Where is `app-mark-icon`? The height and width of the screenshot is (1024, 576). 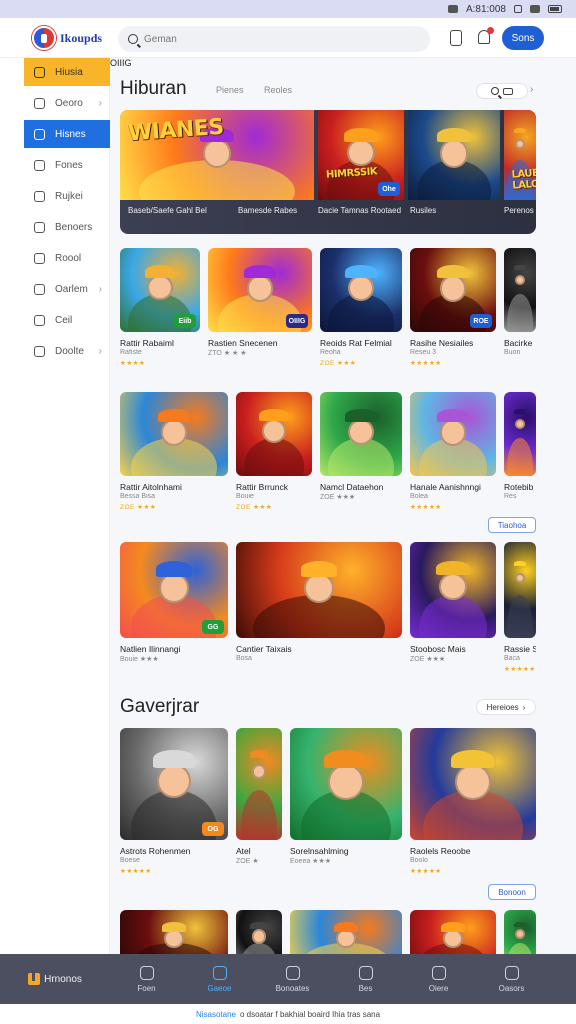 app-mark-icon is located at coordinates (34, 979).